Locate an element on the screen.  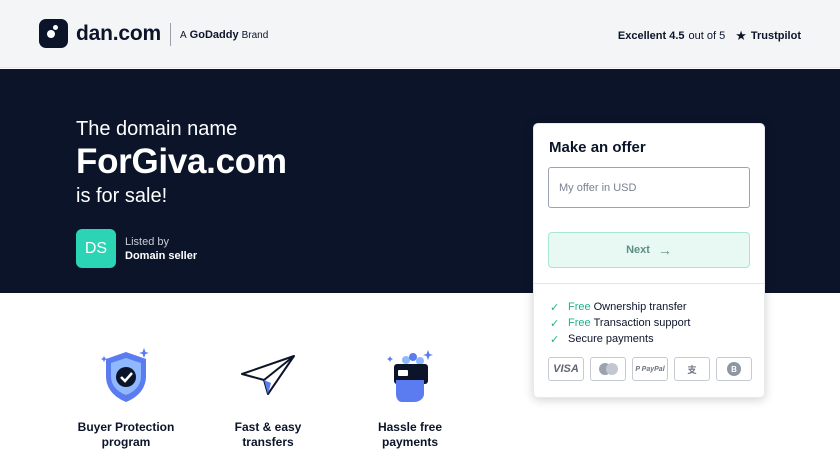
paypal-icon: P PayPal is located at coordinates (650, 369).